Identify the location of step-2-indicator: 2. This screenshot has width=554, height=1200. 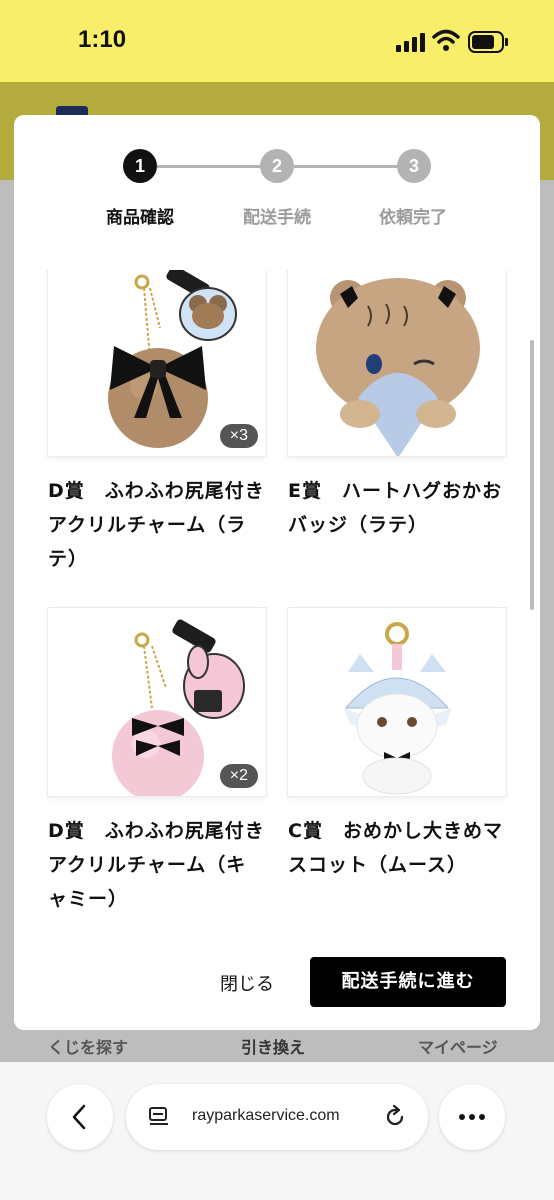
(277, 166).